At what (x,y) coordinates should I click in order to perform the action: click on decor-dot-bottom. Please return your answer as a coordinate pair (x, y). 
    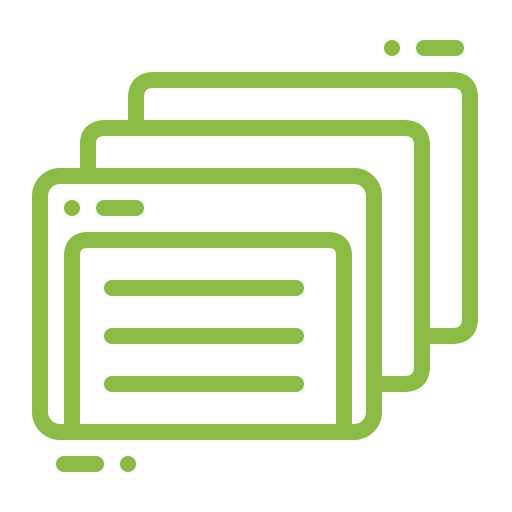
    Looking at the image, I should click on (128, 464).